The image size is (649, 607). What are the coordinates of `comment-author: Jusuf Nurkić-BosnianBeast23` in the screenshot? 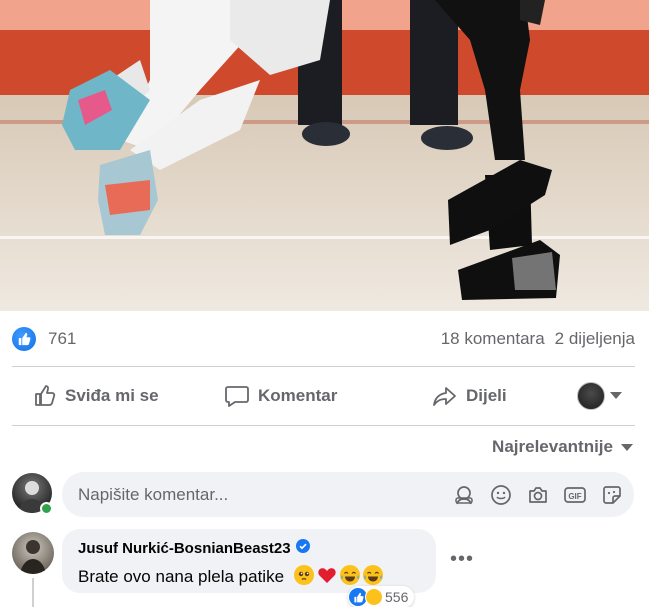 It's located at (194, 548).